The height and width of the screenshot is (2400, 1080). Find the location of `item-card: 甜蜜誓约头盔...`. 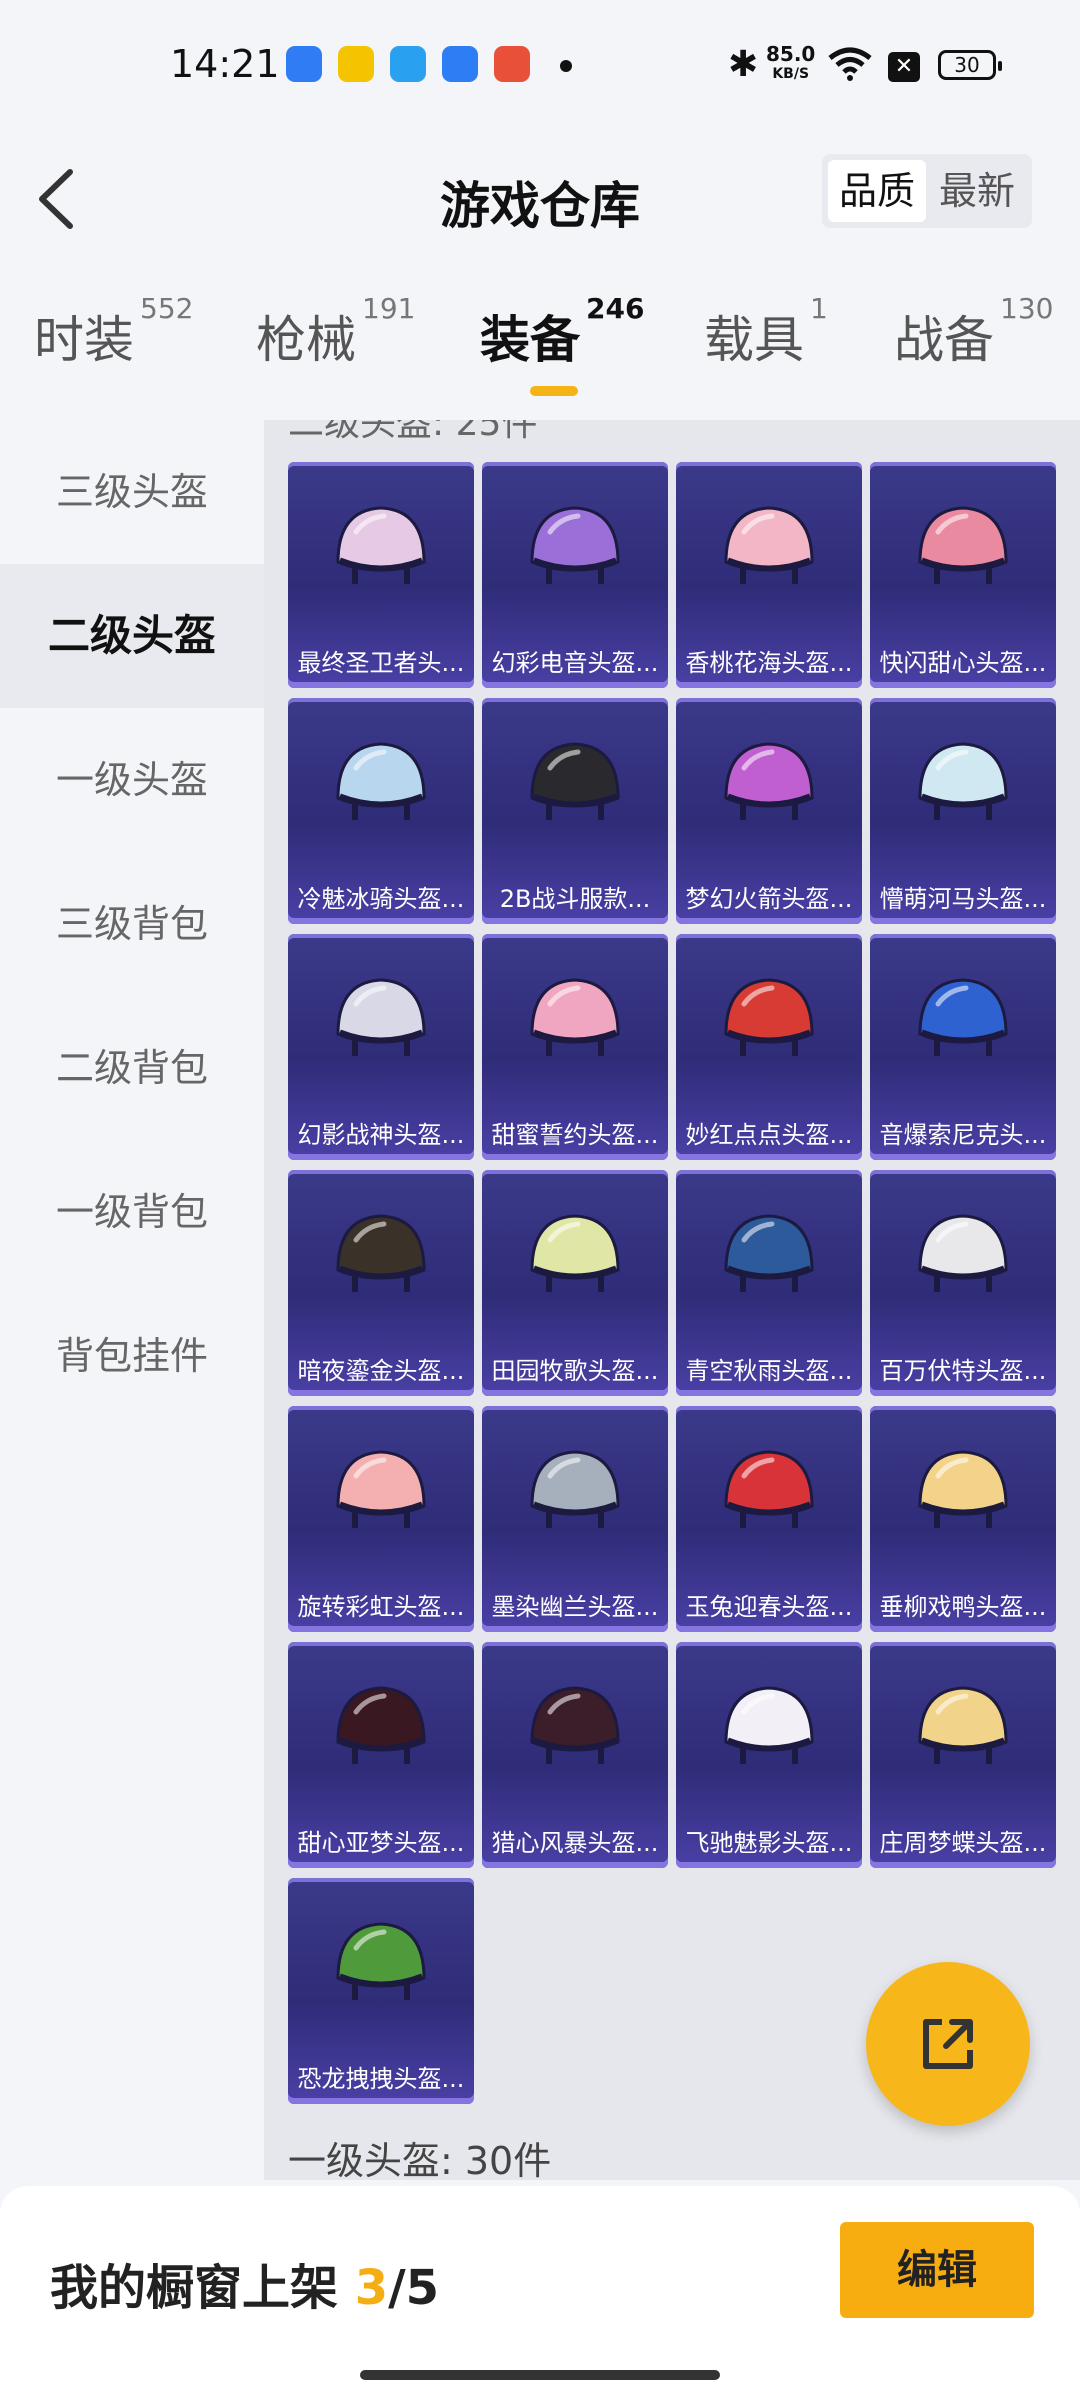

item-card: 甜蜜誓约头盔... is located at coordinates (575, 1047).